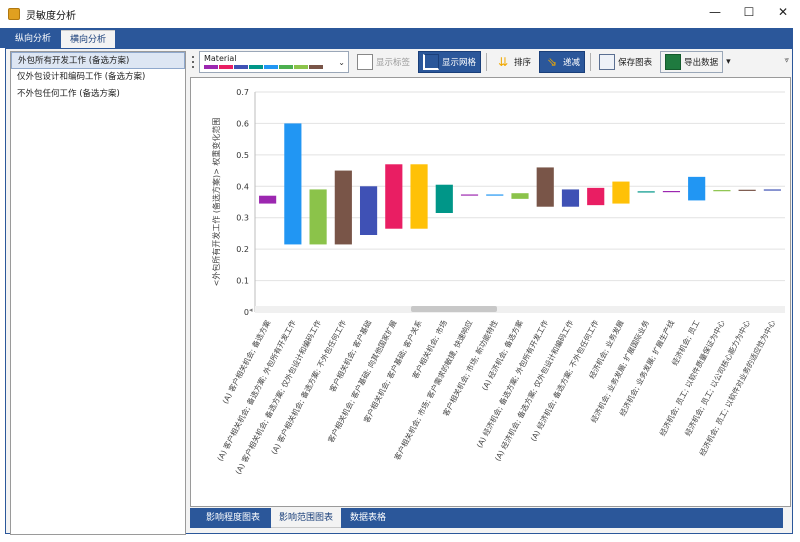  What do you see at coordinates (251, 310) in the screenshot?
I see `scroll-left-icon: ◂` at bounding box center [251, 310].